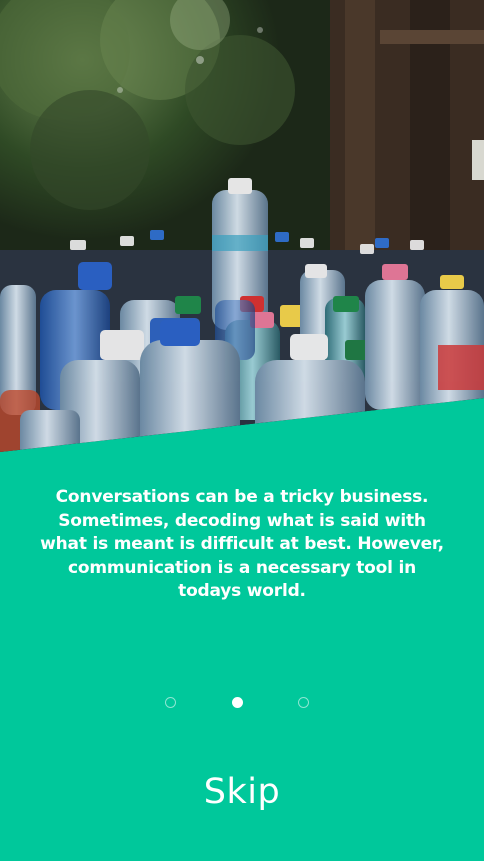 The width and height of the screenshot is (484, 861). Describe the element at coordinates (237, 702) in the screenshot. I see `page-dot-2-active` at that location.